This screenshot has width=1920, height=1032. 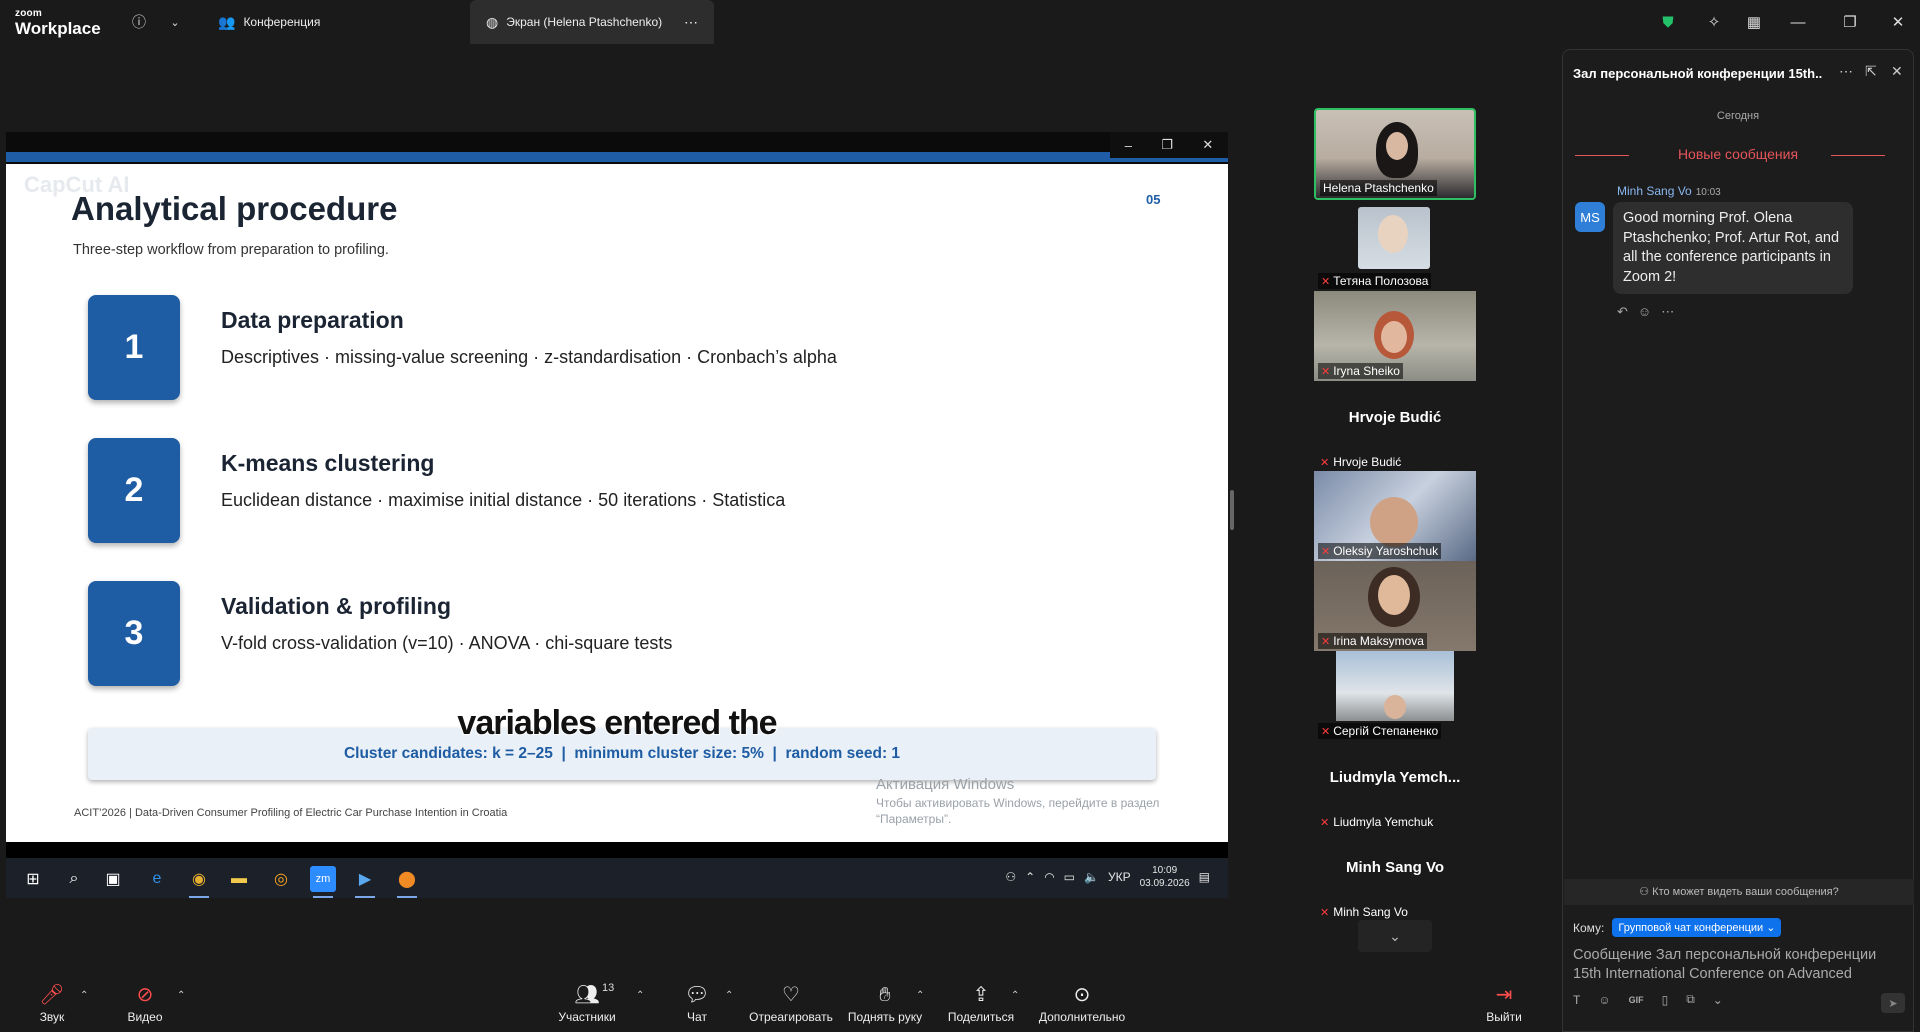 I want to click on edge-browser-icon: e, so click(x=157, y=879).